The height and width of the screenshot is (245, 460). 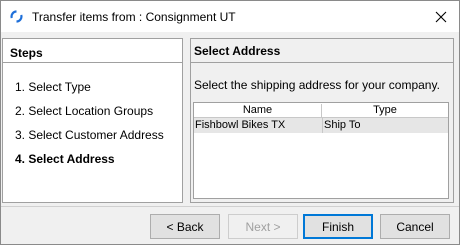 I want to click on column-header-type: Type, so click(x=385, y=111).